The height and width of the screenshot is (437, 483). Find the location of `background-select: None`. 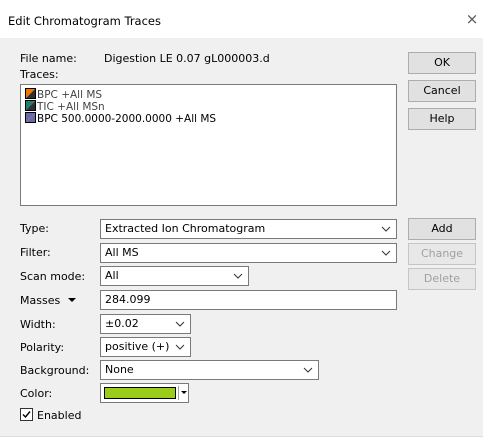

background-select: None is located at coordinates (209, 370).